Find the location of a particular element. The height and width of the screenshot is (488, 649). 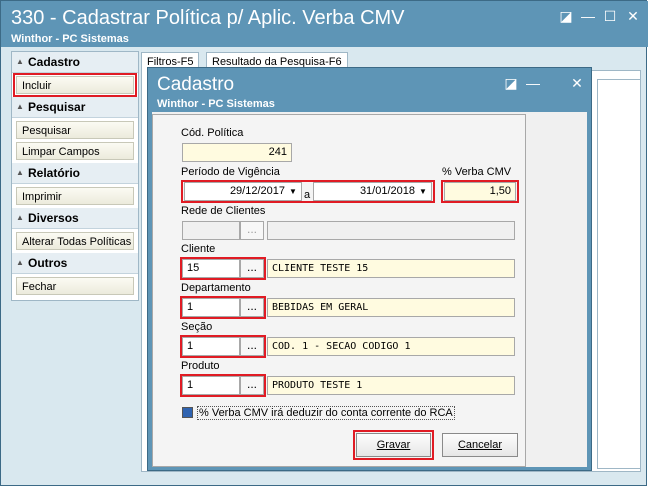

periodo-separator: a is located at coordinates (307, 195).